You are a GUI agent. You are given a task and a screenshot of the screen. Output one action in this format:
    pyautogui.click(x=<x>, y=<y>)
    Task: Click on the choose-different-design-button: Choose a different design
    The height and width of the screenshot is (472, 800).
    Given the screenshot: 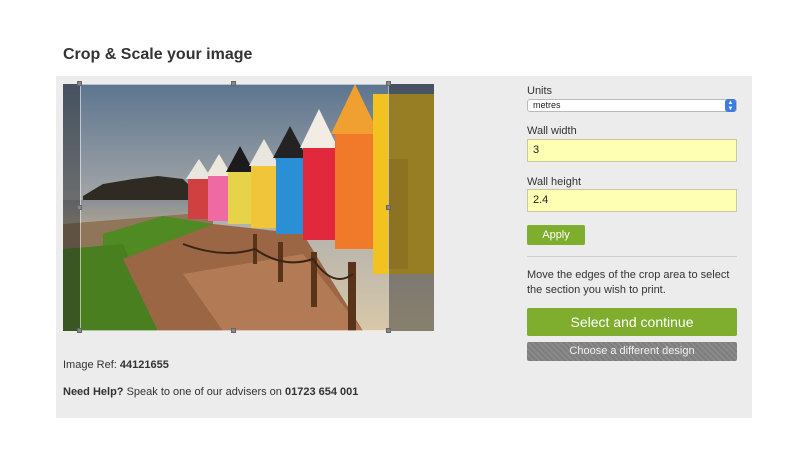 What is the action you would take?
    pyautogui.click(x=632, y=351)
    